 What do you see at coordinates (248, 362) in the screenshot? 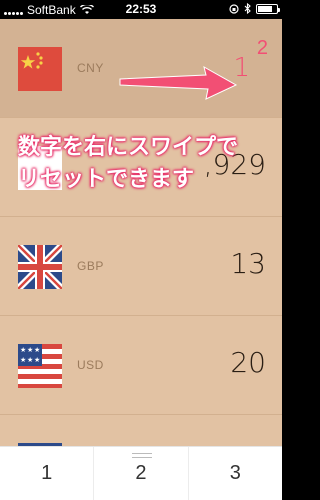
I see `currency-amount: 20` at bounding box center [248, 362].